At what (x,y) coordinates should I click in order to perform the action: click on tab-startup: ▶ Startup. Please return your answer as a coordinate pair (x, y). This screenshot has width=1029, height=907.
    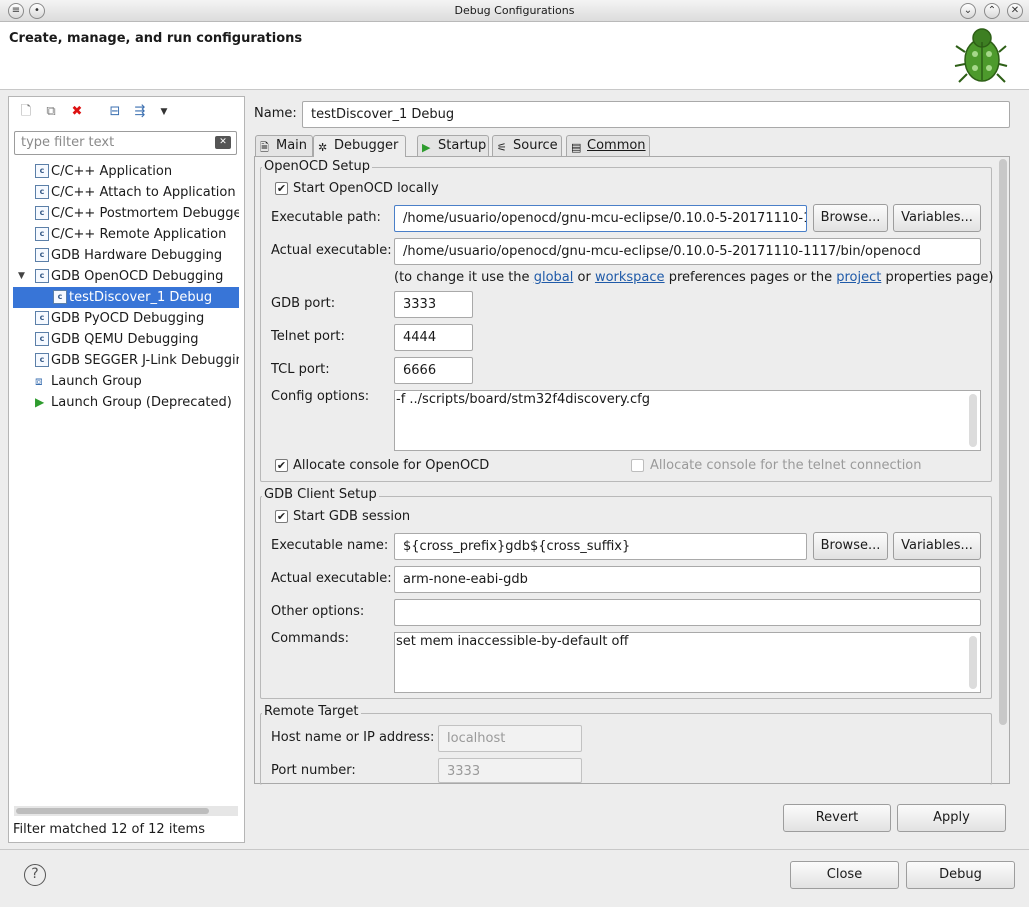
    Looking at the image, I should click on (453, 145).